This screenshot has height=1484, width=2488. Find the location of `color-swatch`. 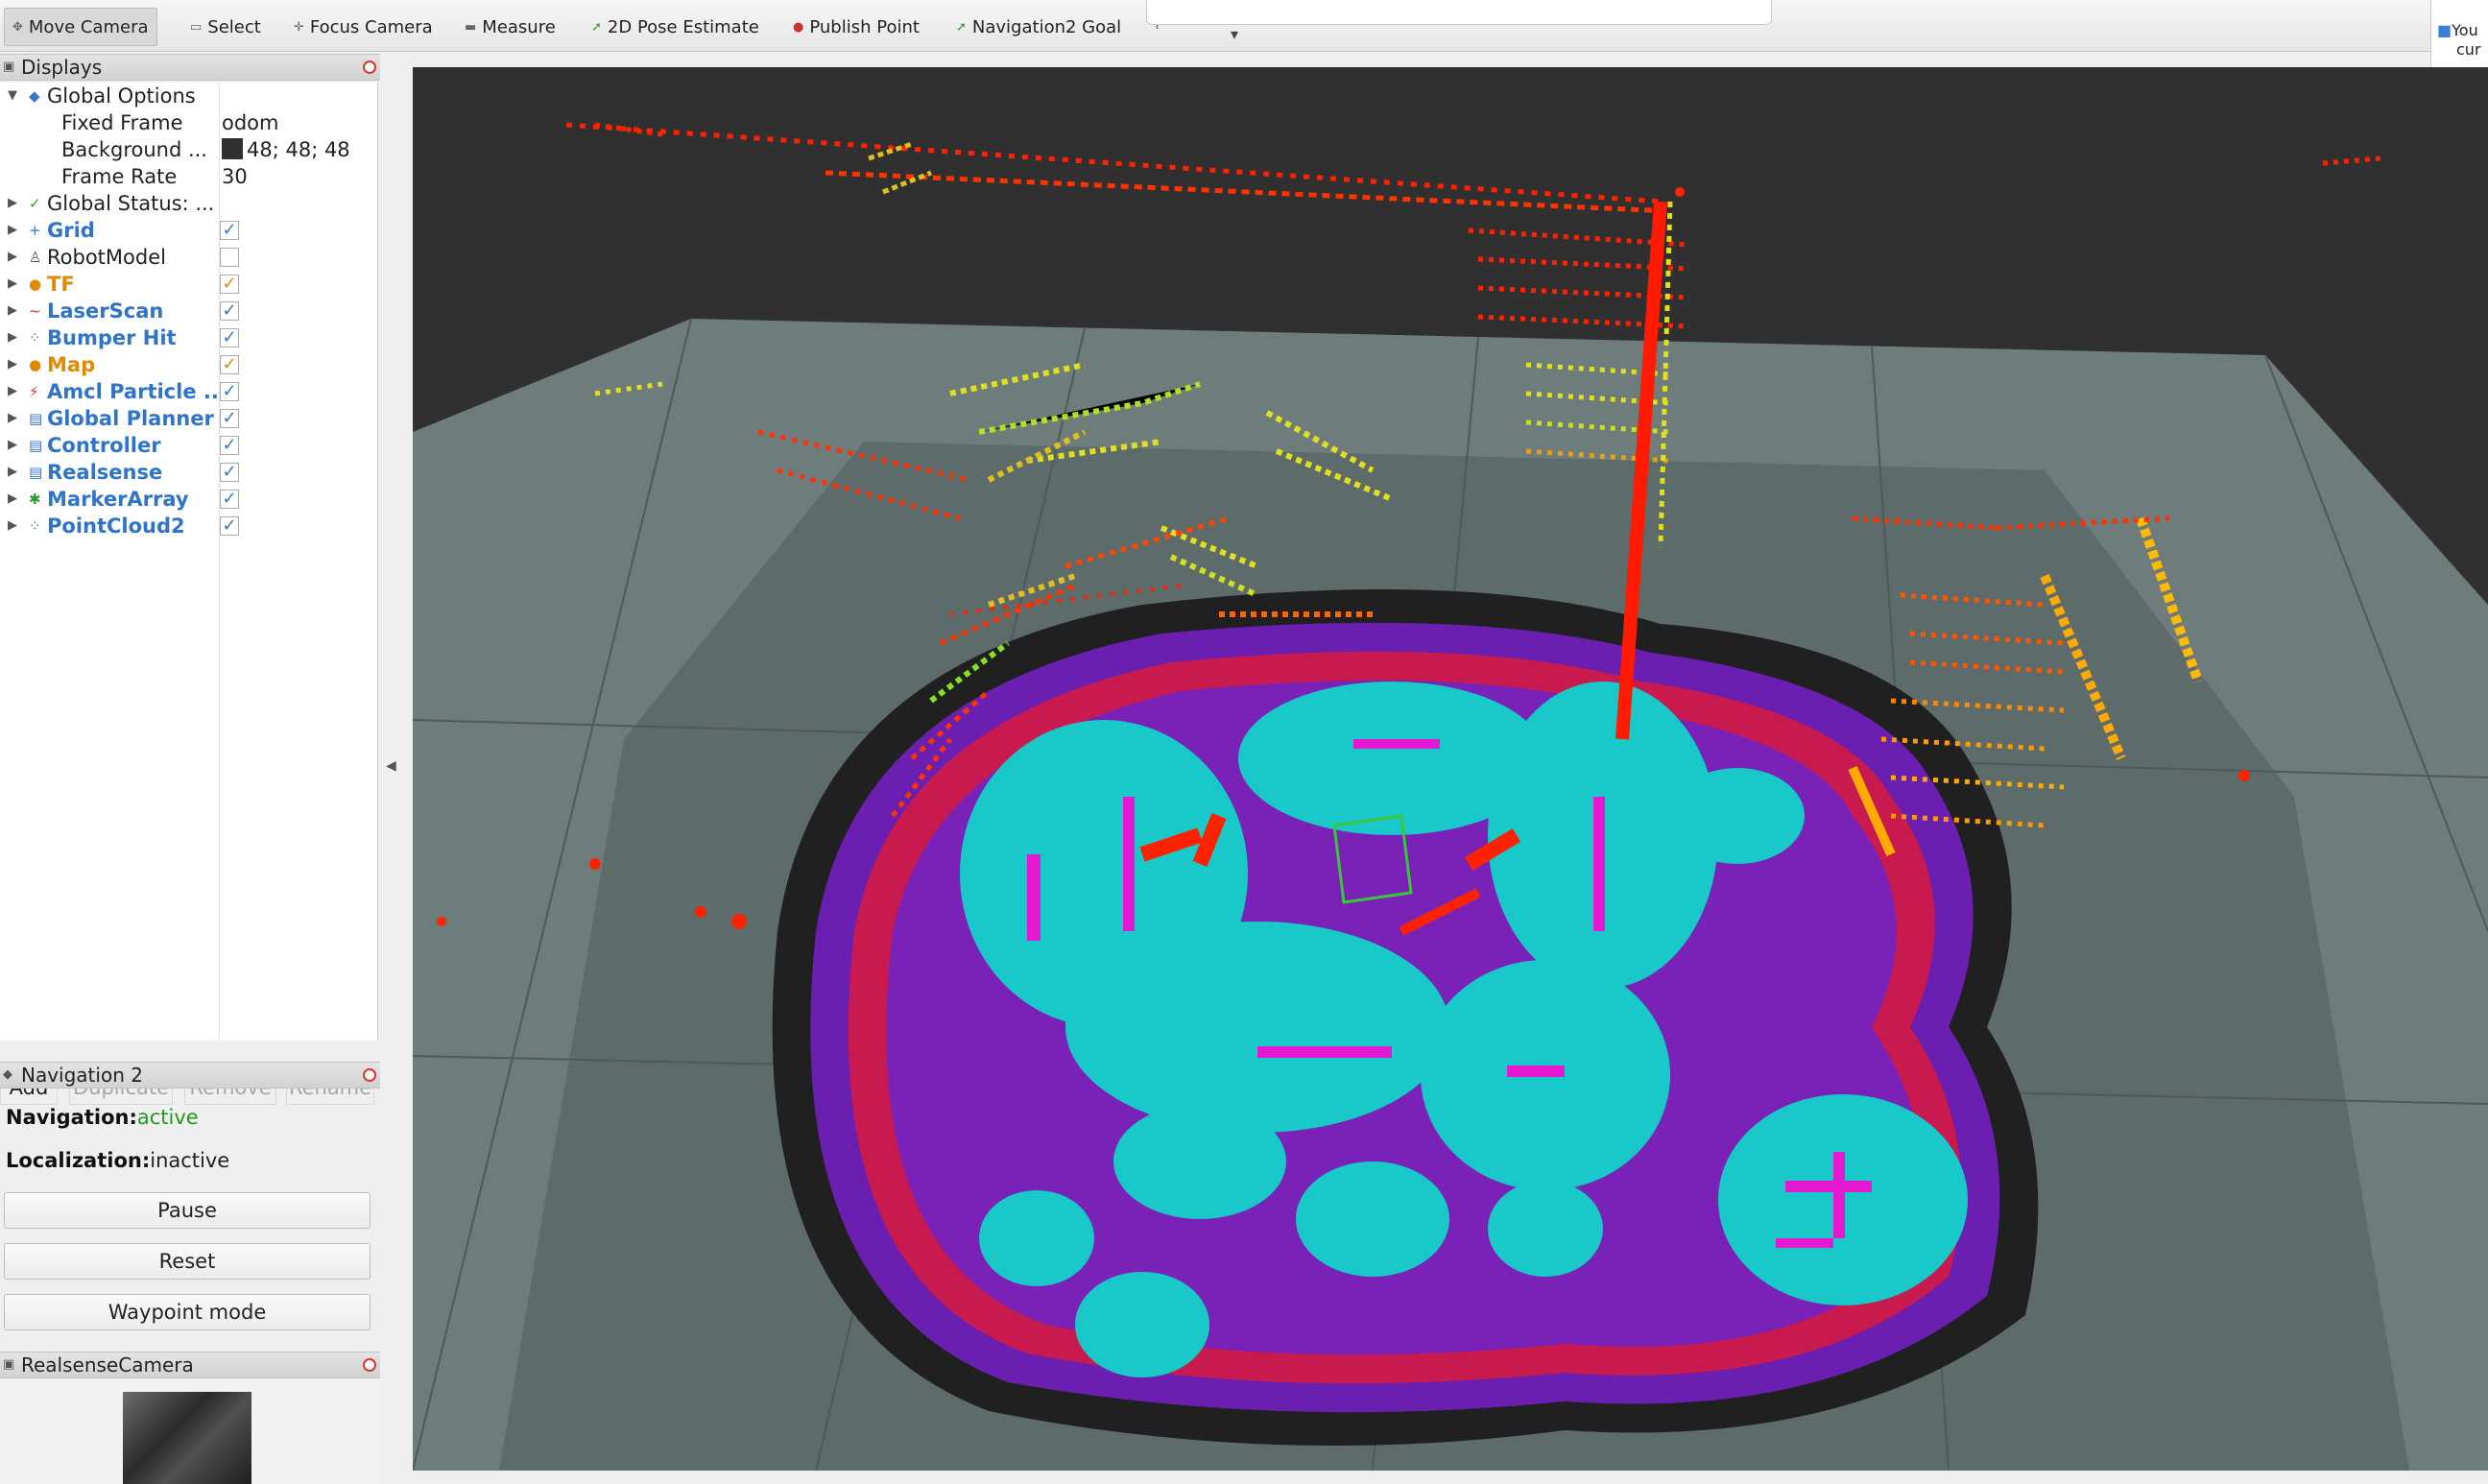

color-swatch is located at coordinates (233, 148).